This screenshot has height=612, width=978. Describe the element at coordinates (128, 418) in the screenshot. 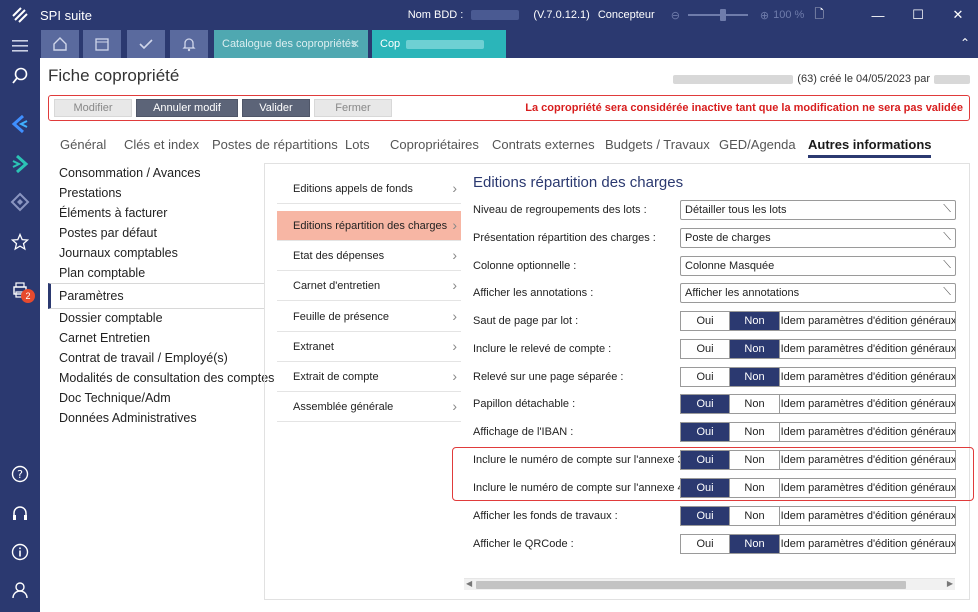

I see `nav-item-donnees-administratives: Données Administratives` at that location.